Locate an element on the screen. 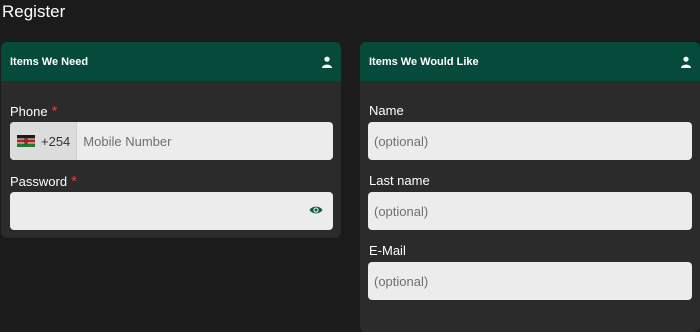  card-header: Items We Need is located at coordinates (171, 61).